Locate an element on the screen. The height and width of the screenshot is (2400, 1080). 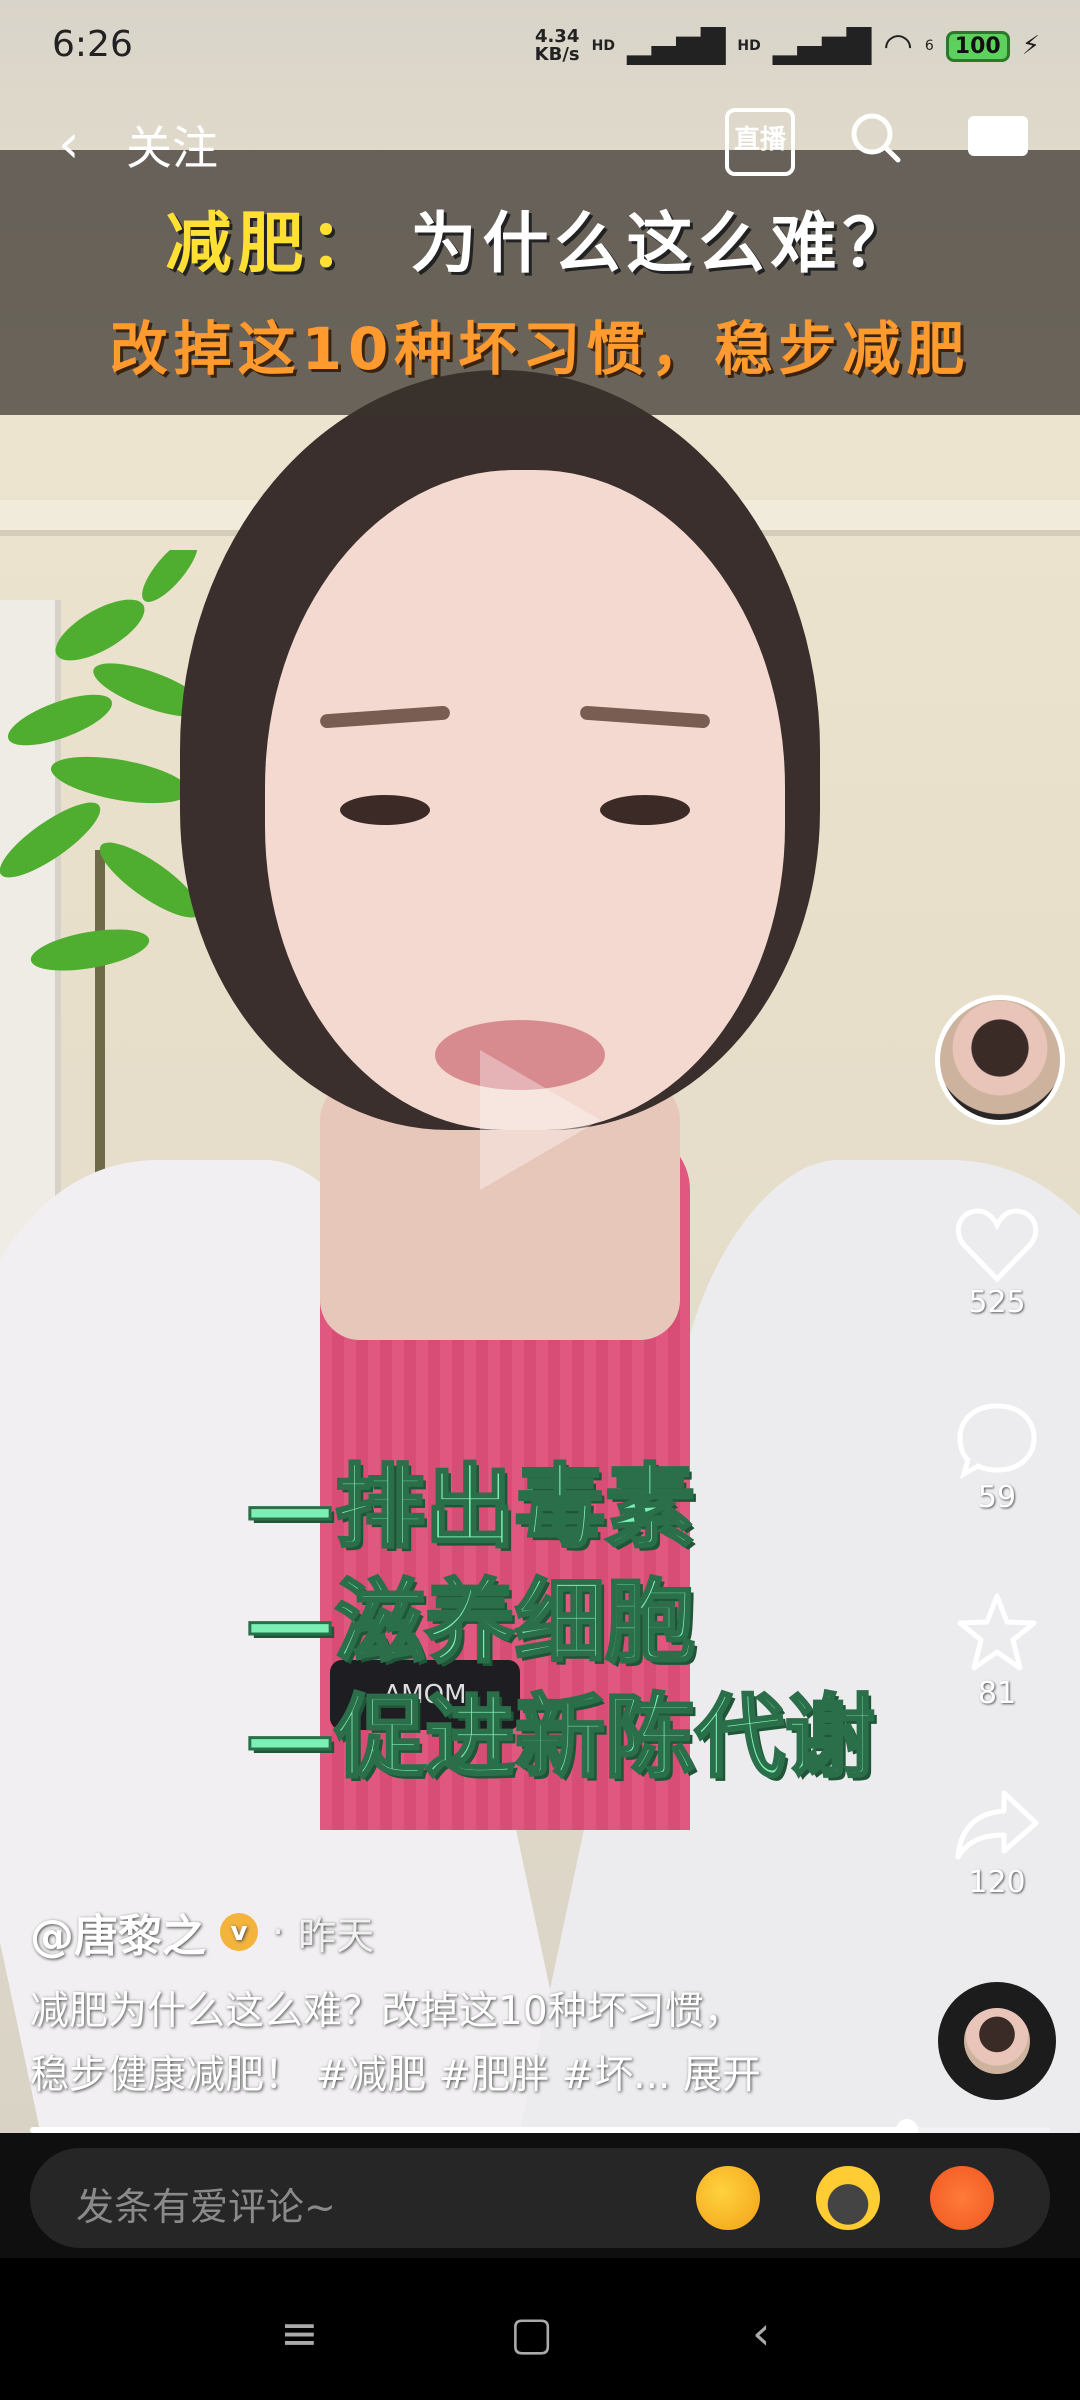
caption-line: 稳步健康减肥！ #减肥 #肥胖 #坏... 展开 is located at coordinates (470, 2076).